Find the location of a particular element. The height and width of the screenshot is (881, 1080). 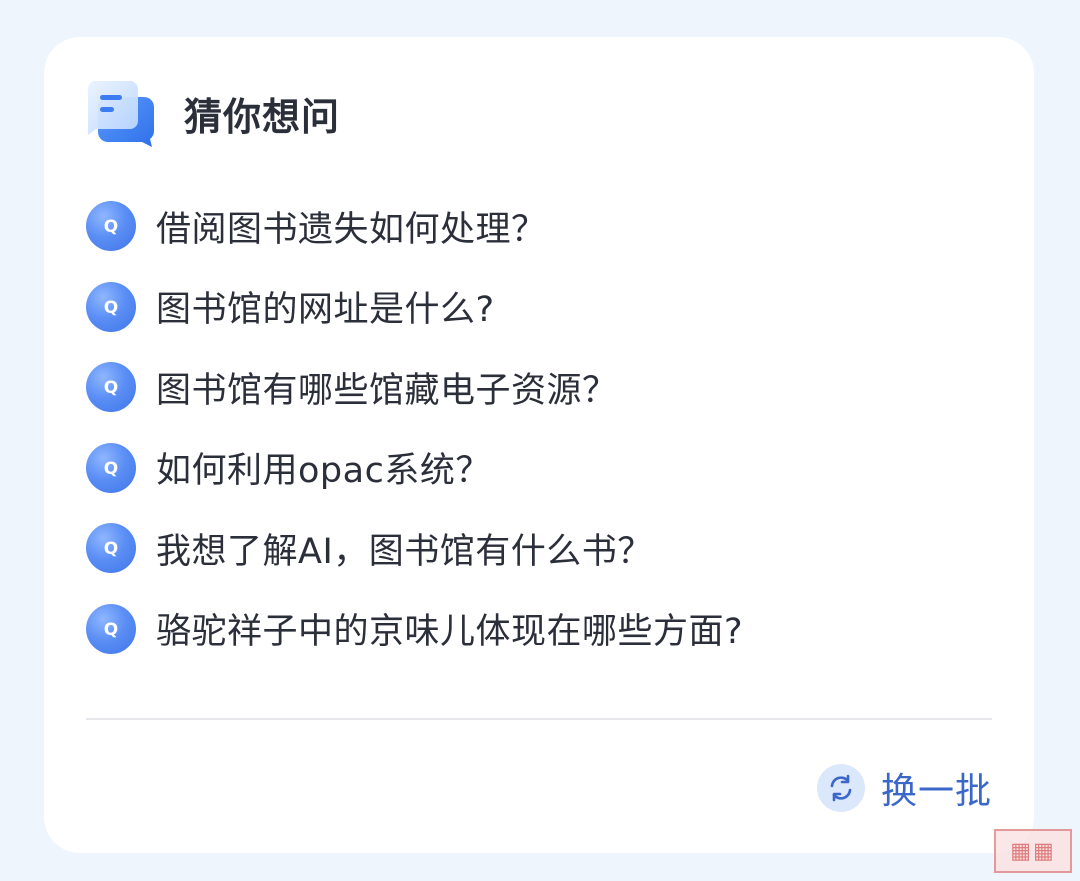

refresh-icon is located at coordinates (840, 788).